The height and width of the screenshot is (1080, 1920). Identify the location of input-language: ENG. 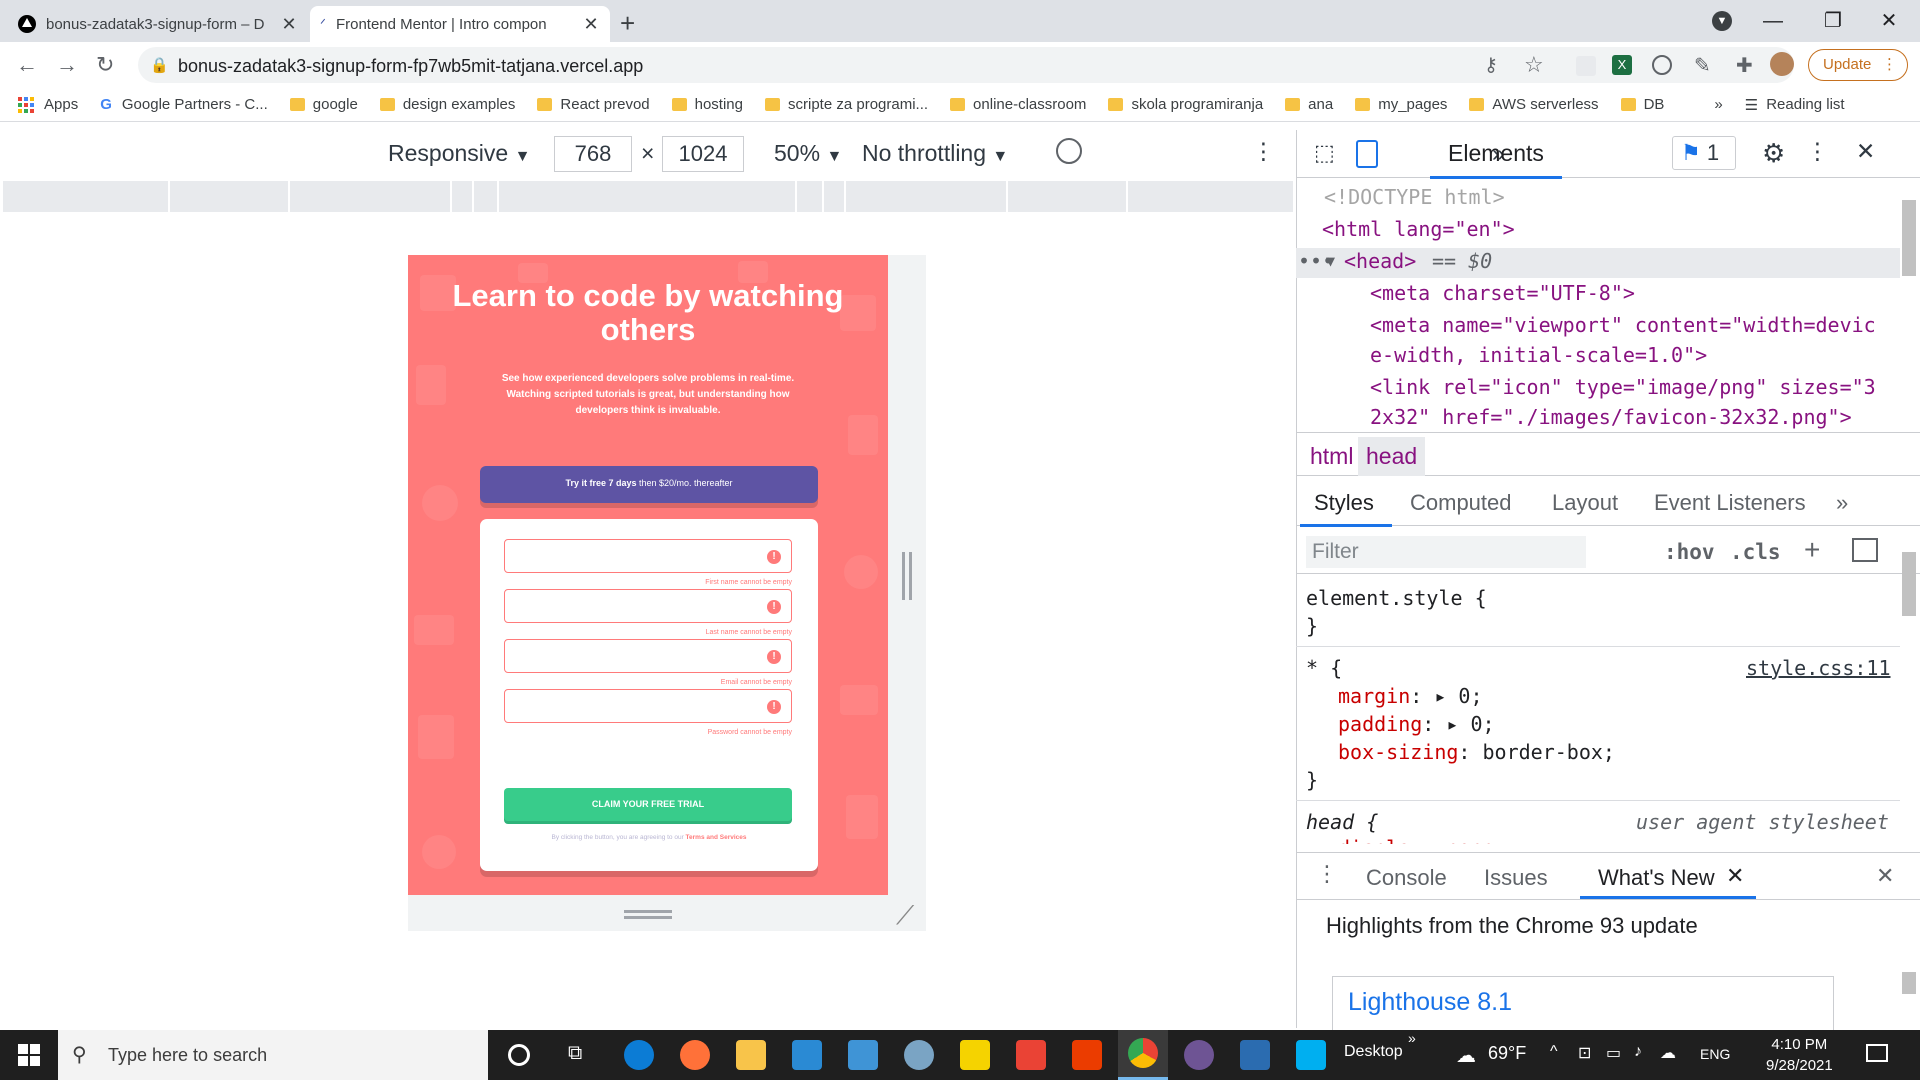
(1715, 1054).